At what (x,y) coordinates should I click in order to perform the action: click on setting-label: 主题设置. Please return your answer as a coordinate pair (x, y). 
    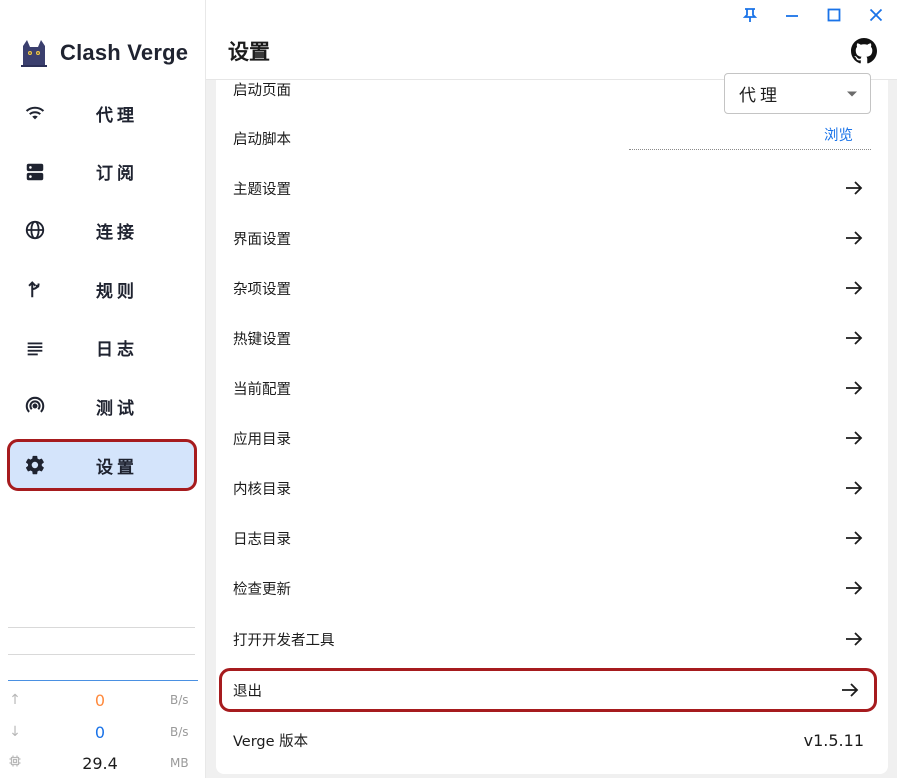
    Looking at the image, I should click on (262, 189).